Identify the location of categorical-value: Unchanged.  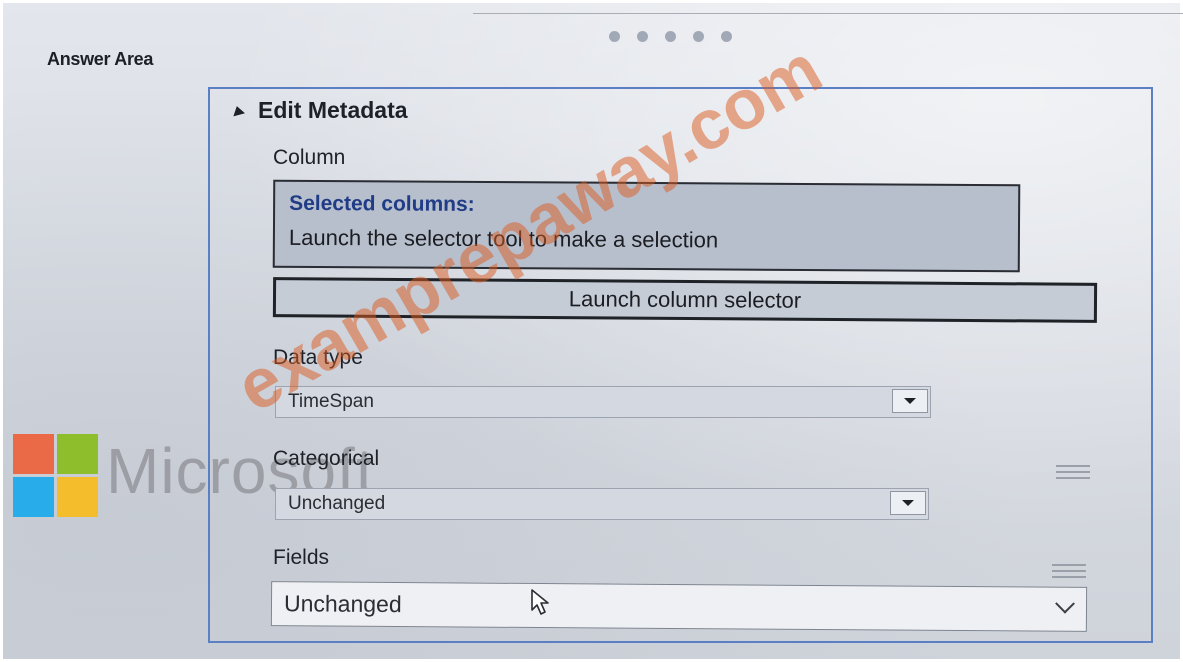
(337, 503).